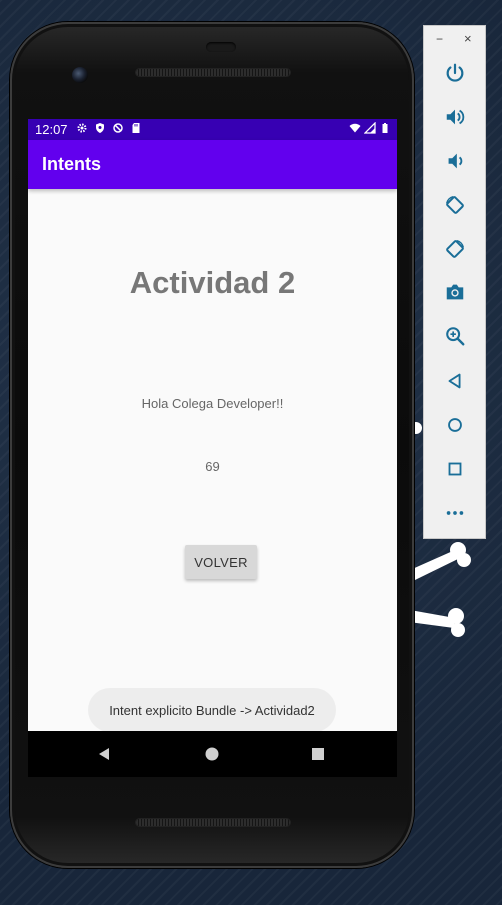 This screenshot has width=502, height=905. Describe the element at coordinates (221, 47) in the screenshot. I see `top-sensor` at that location.